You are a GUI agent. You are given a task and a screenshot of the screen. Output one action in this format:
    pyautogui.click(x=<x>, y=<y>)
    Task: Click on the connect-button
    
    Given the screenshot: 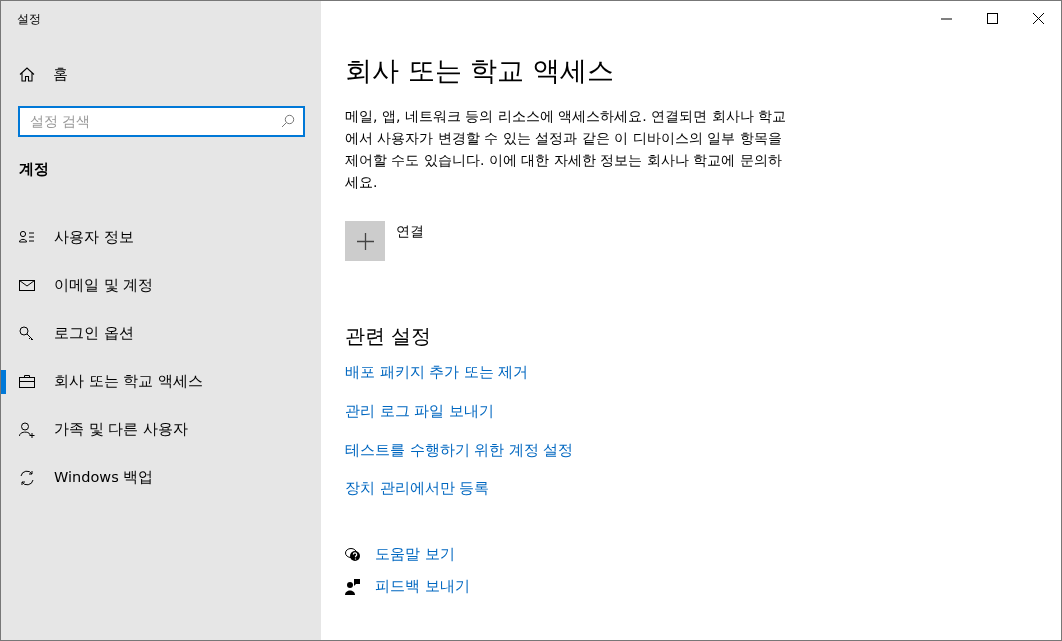 What is the action you would take?
    pyautogui.click(x=365, y=241)
    